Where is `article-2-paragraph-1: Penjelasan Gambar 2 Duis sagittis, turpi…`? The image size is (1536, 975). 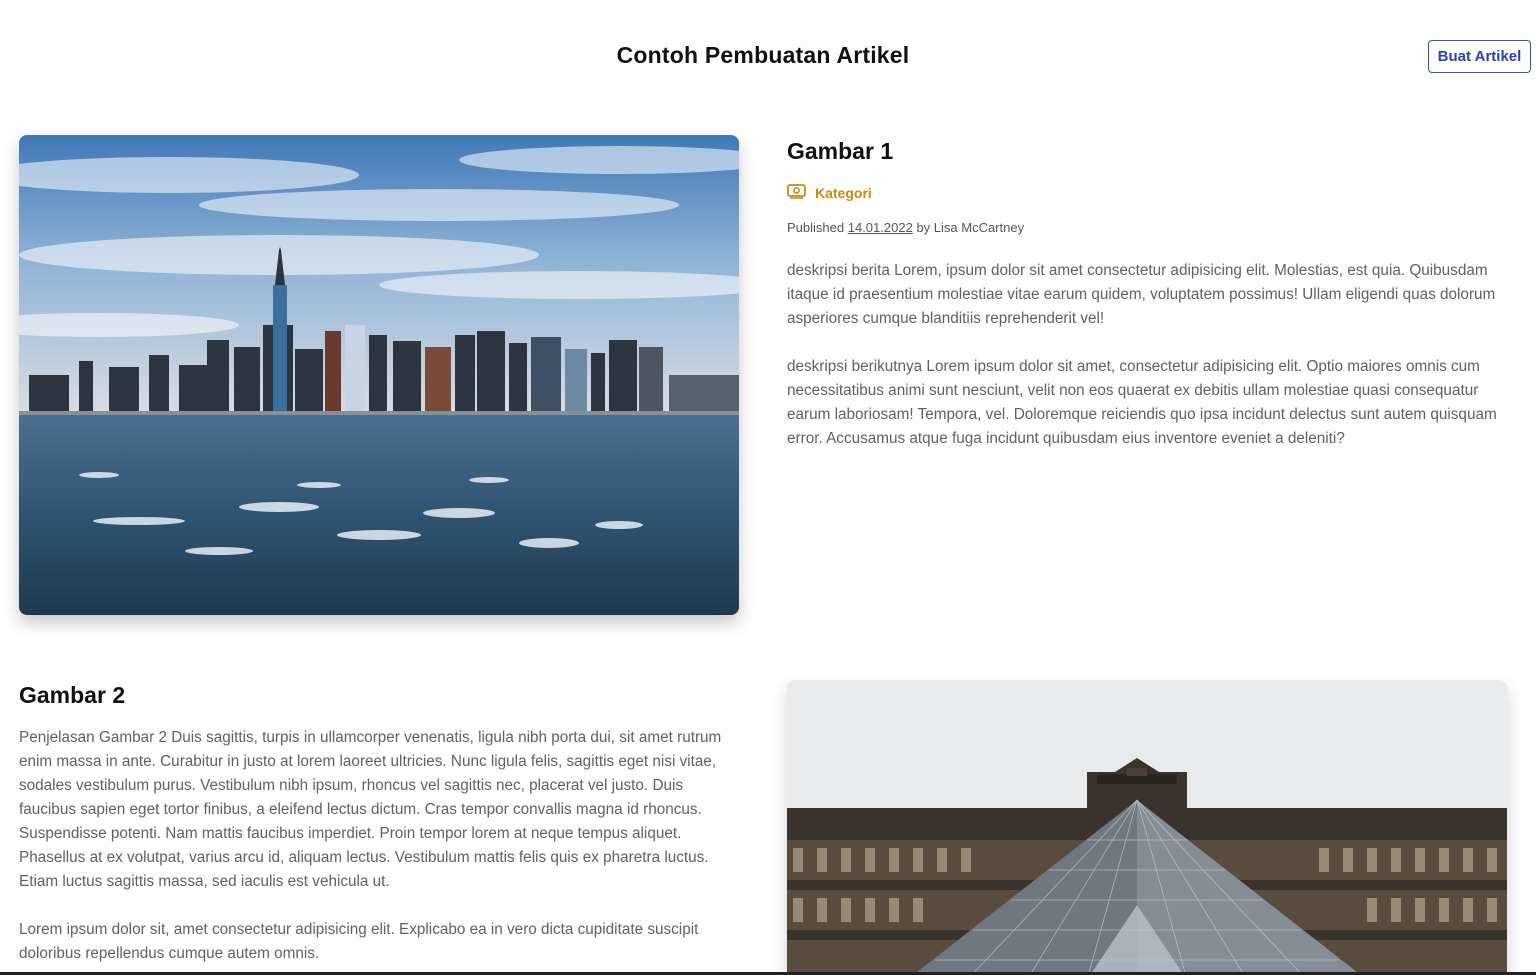 article-2-paragraph-1: Penjelasan Gambar 2 Duis sagittis, turpi… is located at coordinates (370, 809).